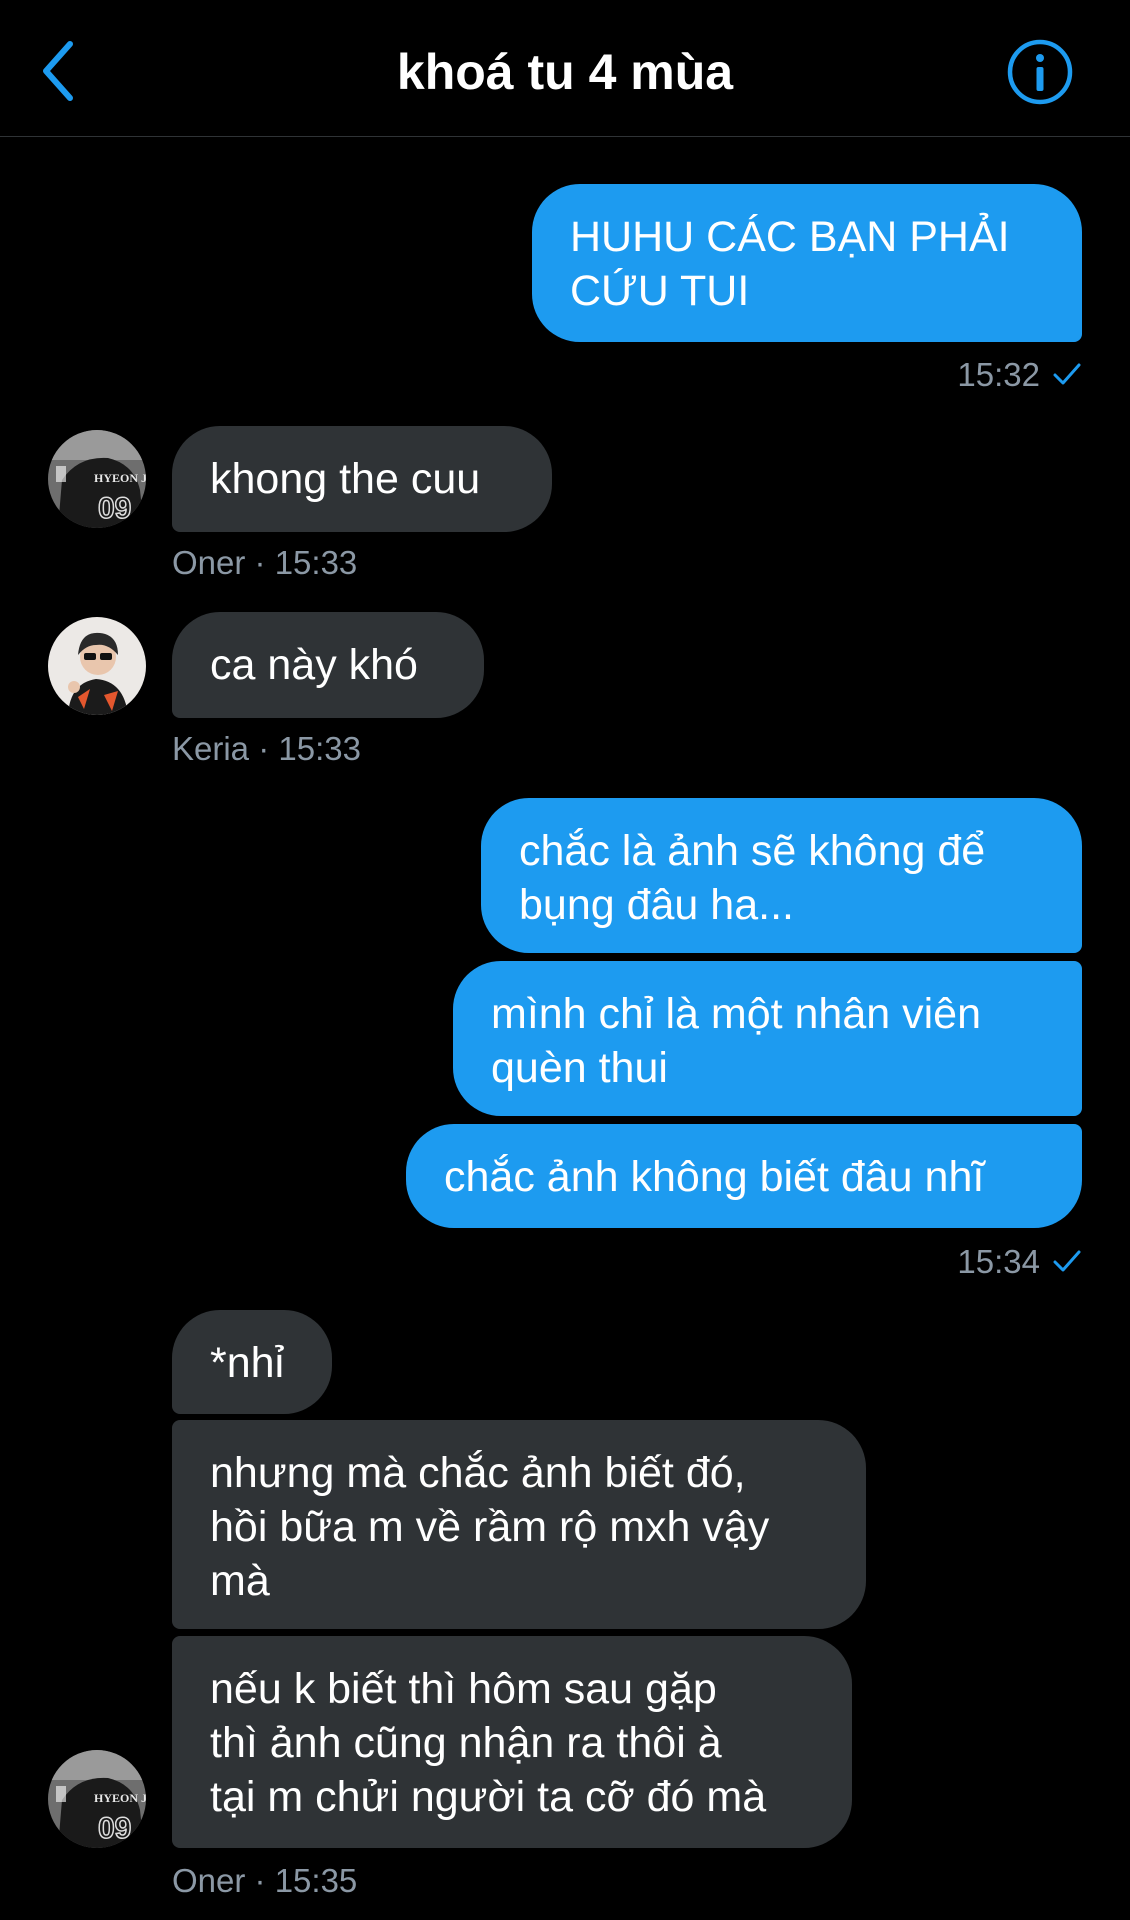  What do you see at coordinates (951, 375) in the screenshot?
I see `message-timestamp: 15:32` at bounding box center [951, 375].